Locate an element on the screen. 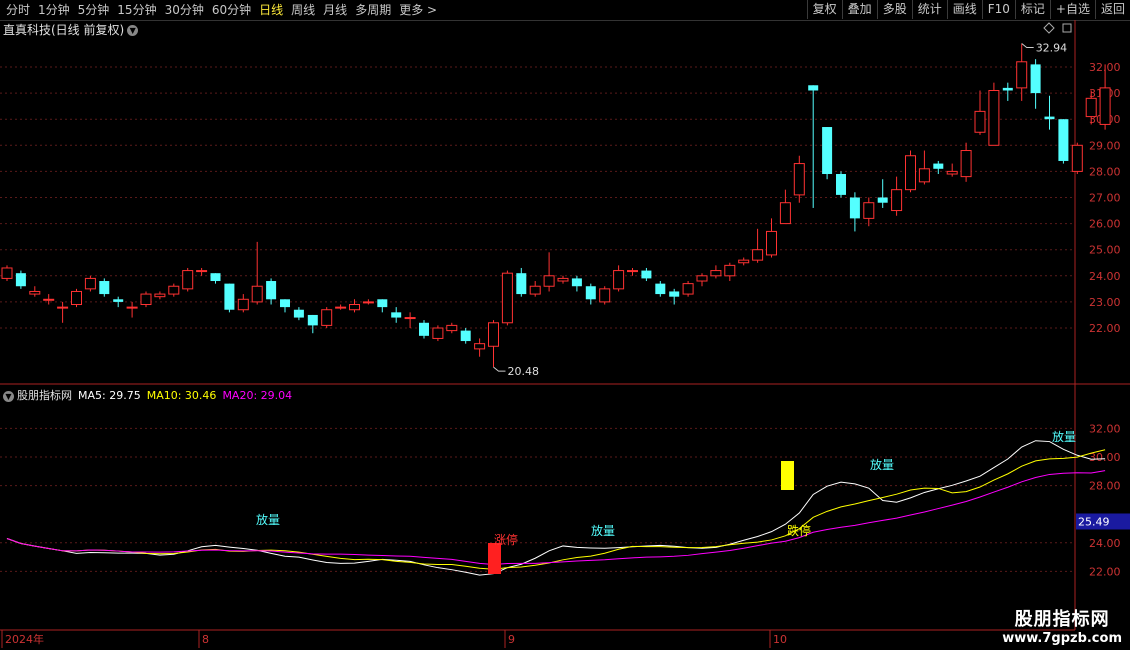 Image resolution: width=1130 pixels, height=650 pixels. signal-annotation: 跌停 is located at coordinates (799, 530).